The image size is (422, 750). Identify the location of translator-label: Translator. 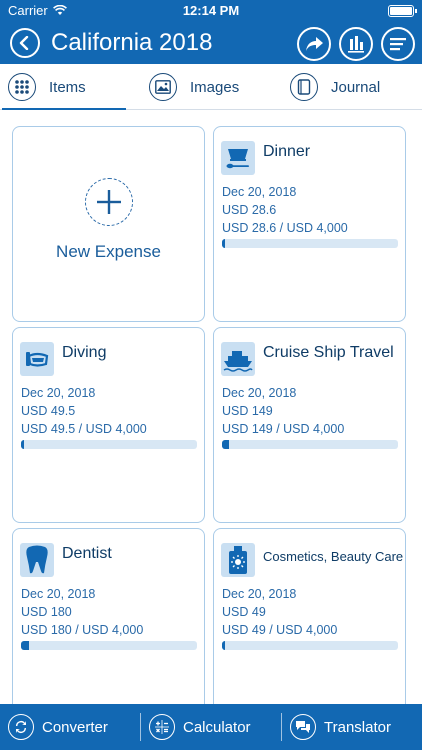
(357, 727).